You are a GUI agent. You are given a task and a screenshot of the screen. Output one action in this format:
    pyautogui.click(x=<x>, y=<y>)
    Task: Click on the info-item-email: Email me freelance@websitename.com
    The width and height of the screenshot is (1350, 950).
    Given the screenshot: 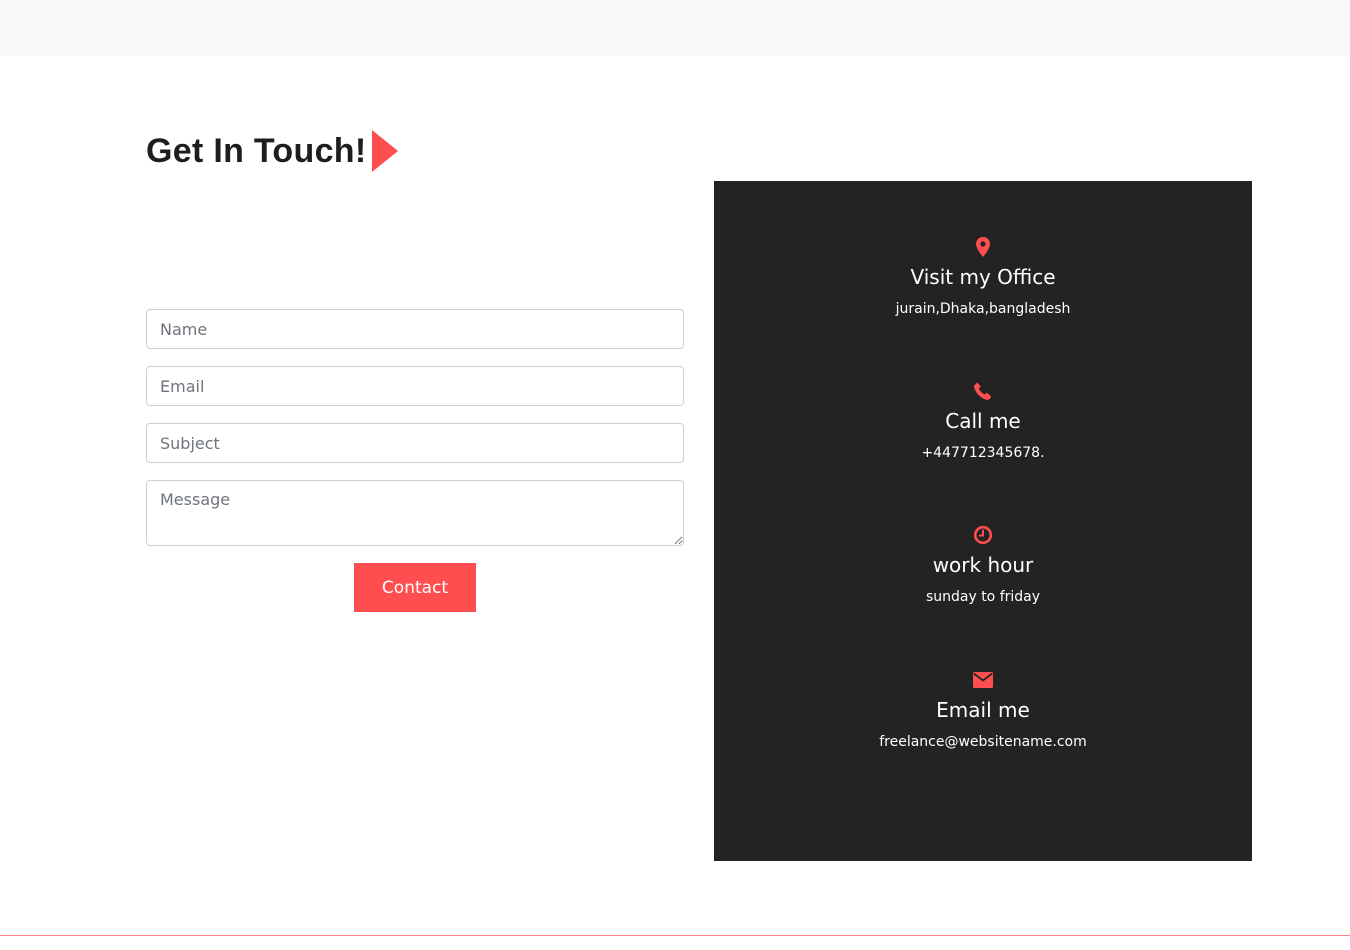 What is the action you would take?
    pyautogui.click(x=983, y=710)
    